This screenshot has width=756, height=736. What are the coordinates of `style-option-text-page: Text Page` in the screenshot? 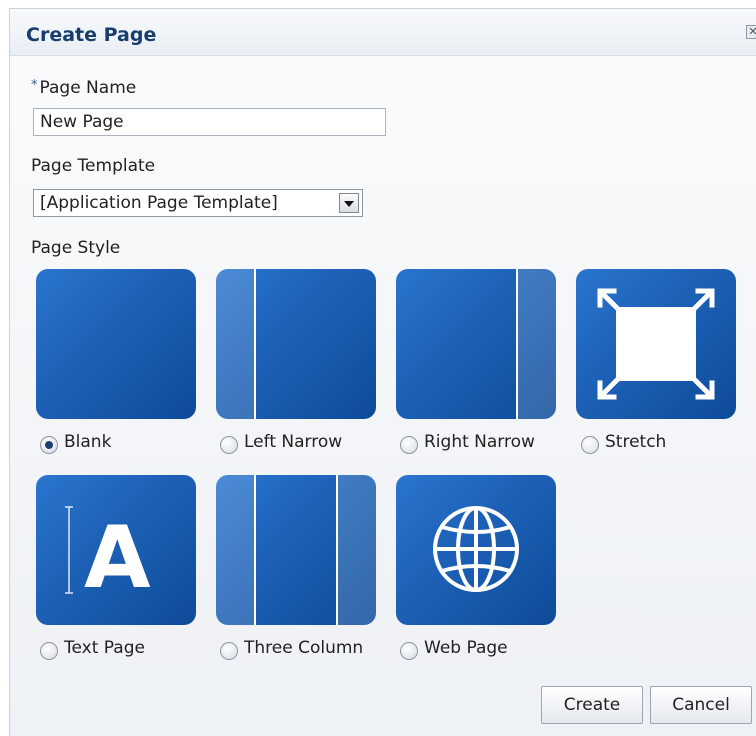 It's located at (92, 649).